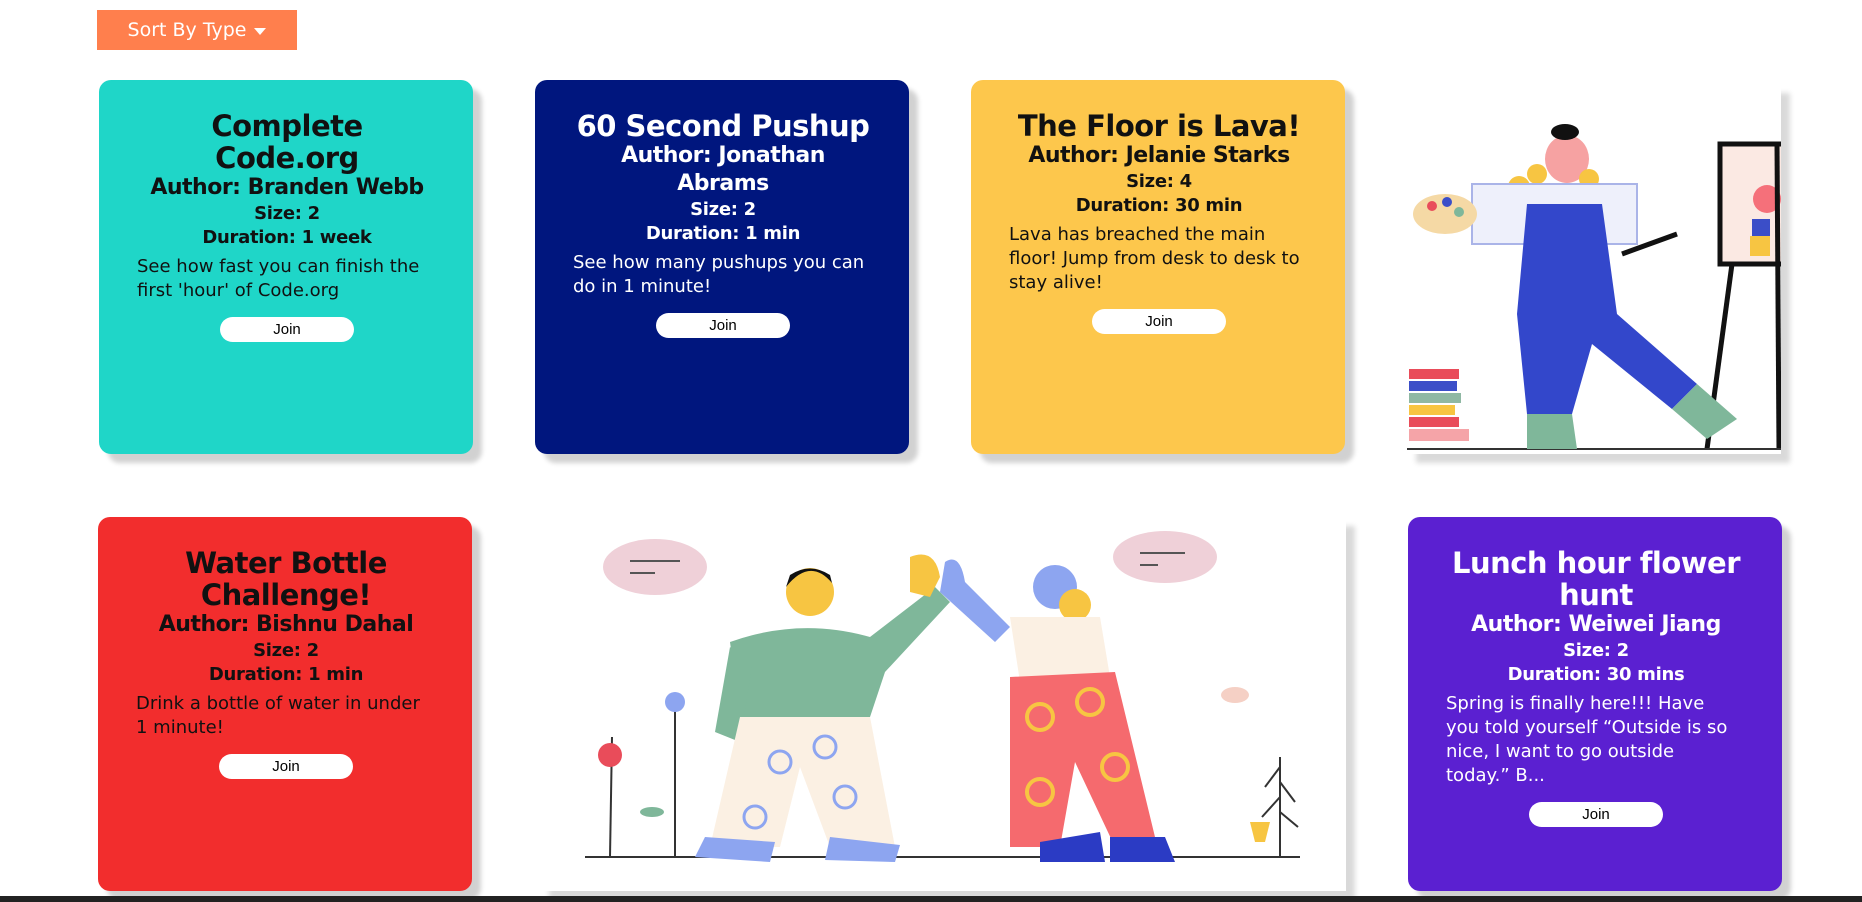 Image resolution: width=1862 pixels, height=902 pixels. What do you see at coordinates (287, 237) in the screenshot?
I see `card-duration: Duration: 1 week` at bounding box center [287, 237].